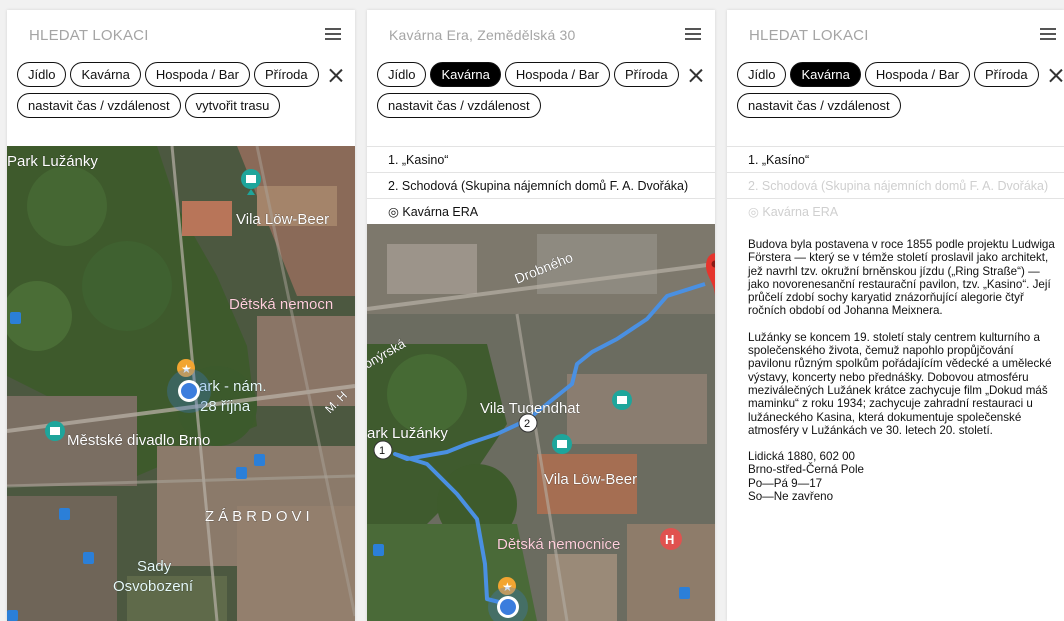  I want to click on map-label: Dětská nemocn, so click(281, 304).